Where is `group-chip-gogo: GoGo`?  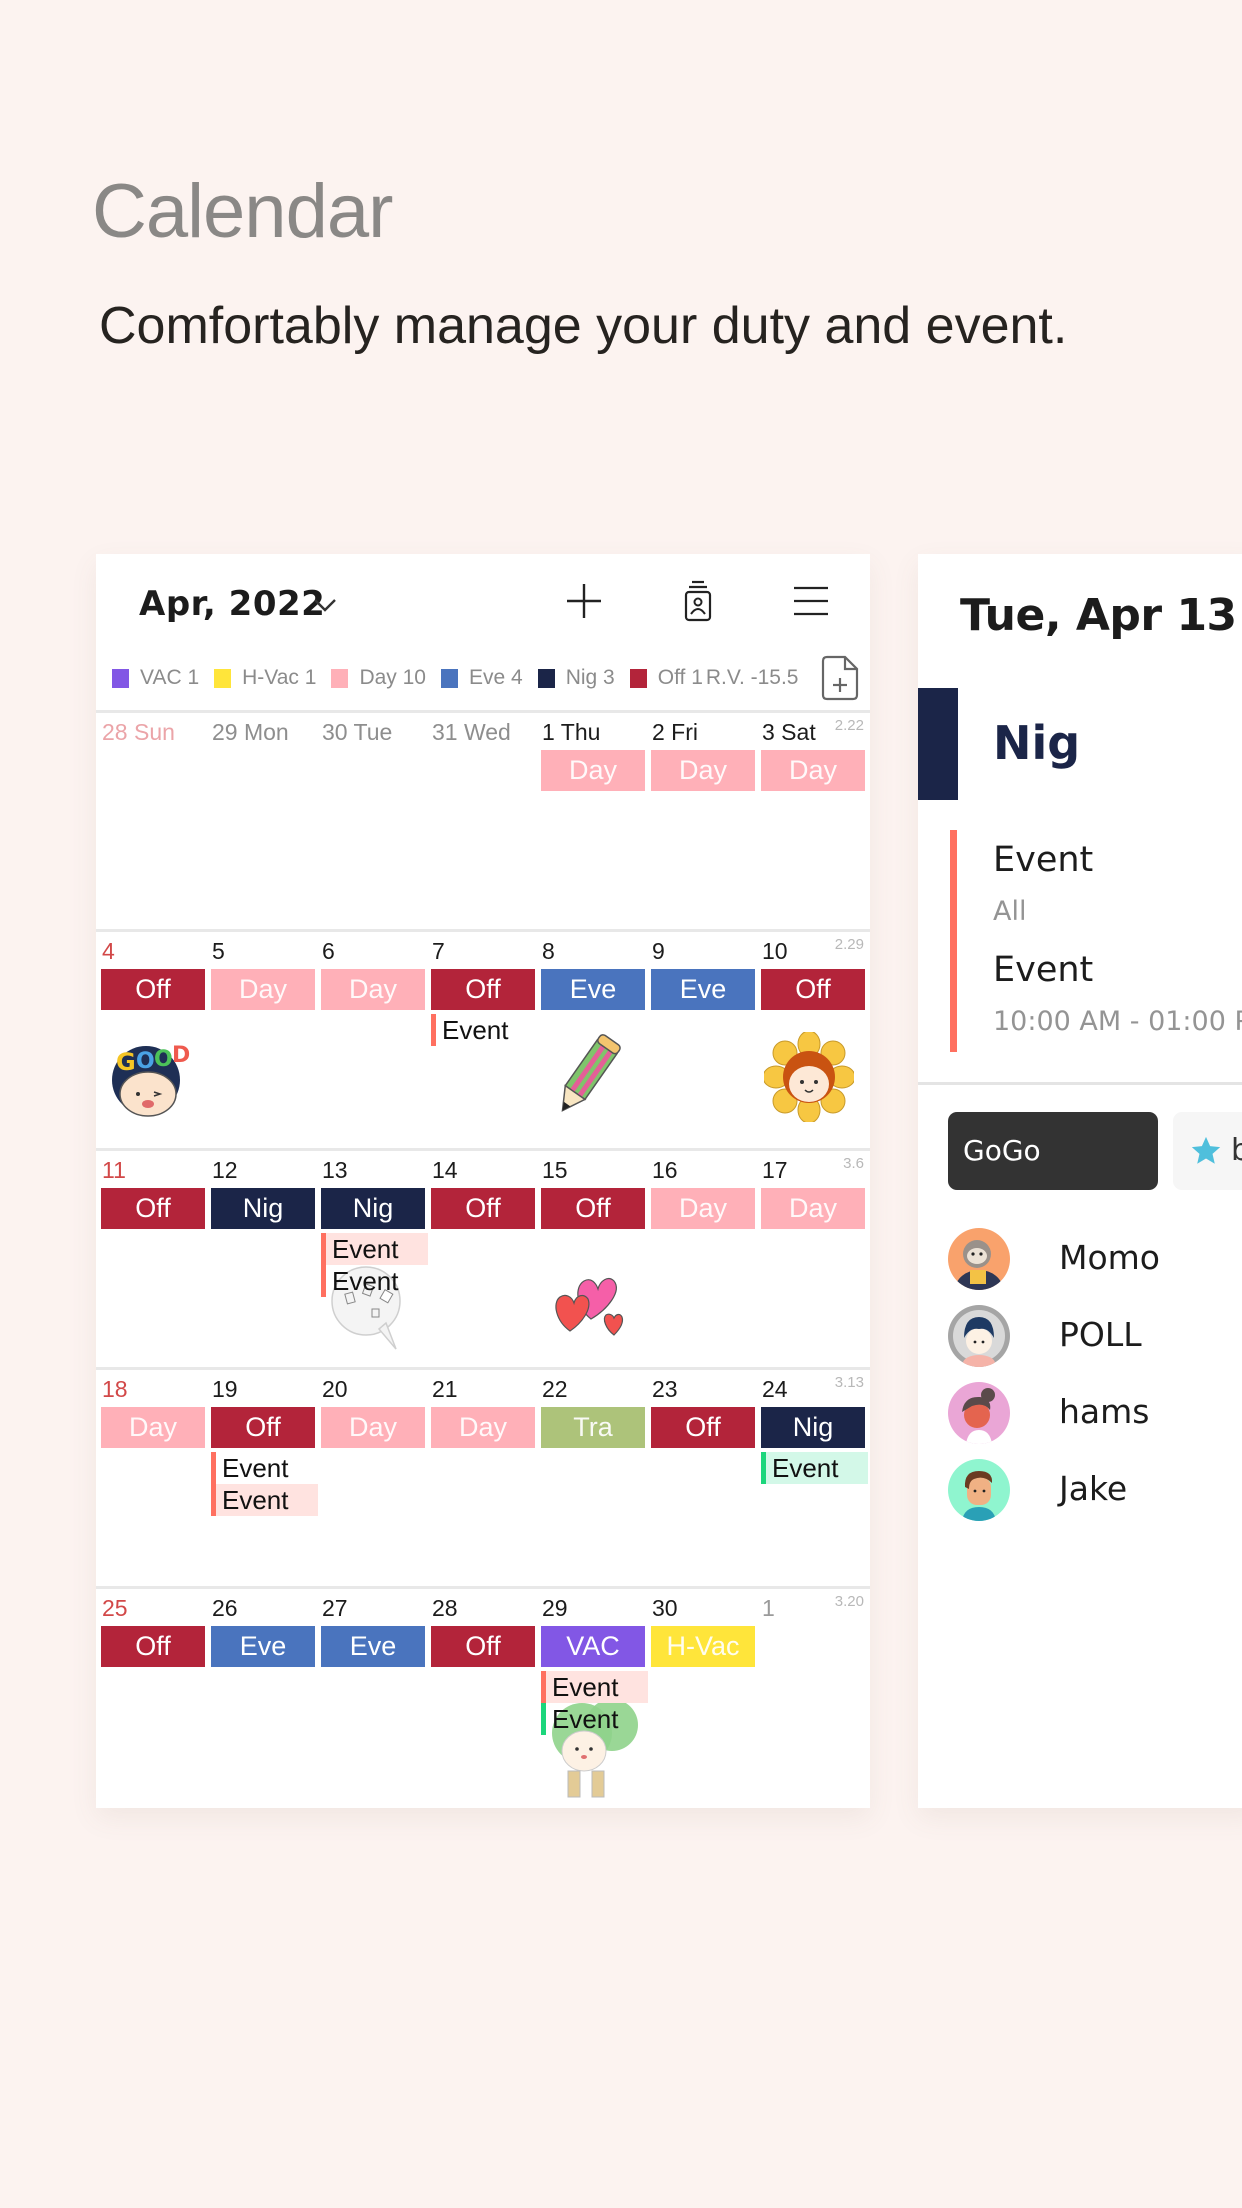 group-chip-gogo: GoGo is located at coordinates (1053, 1151).